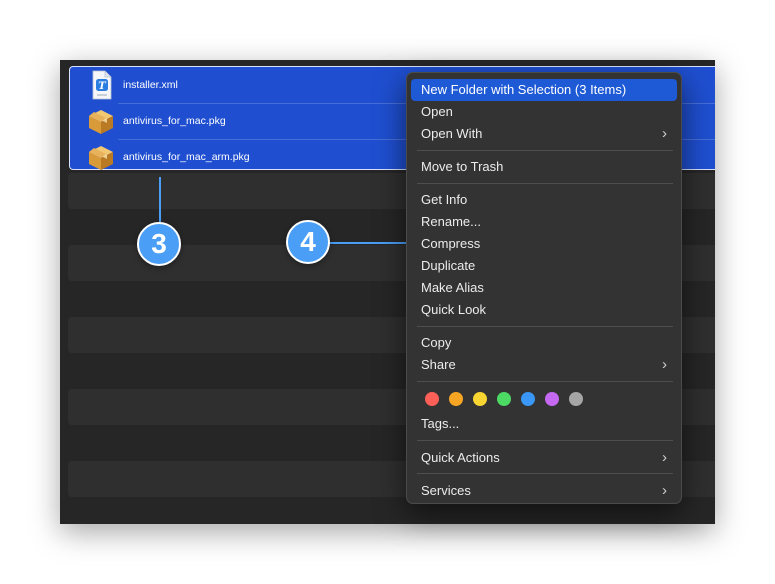  Describe the element at coordinates (544, 491) in the screenshot. I see `menu-item-services: Services ›` at that location.